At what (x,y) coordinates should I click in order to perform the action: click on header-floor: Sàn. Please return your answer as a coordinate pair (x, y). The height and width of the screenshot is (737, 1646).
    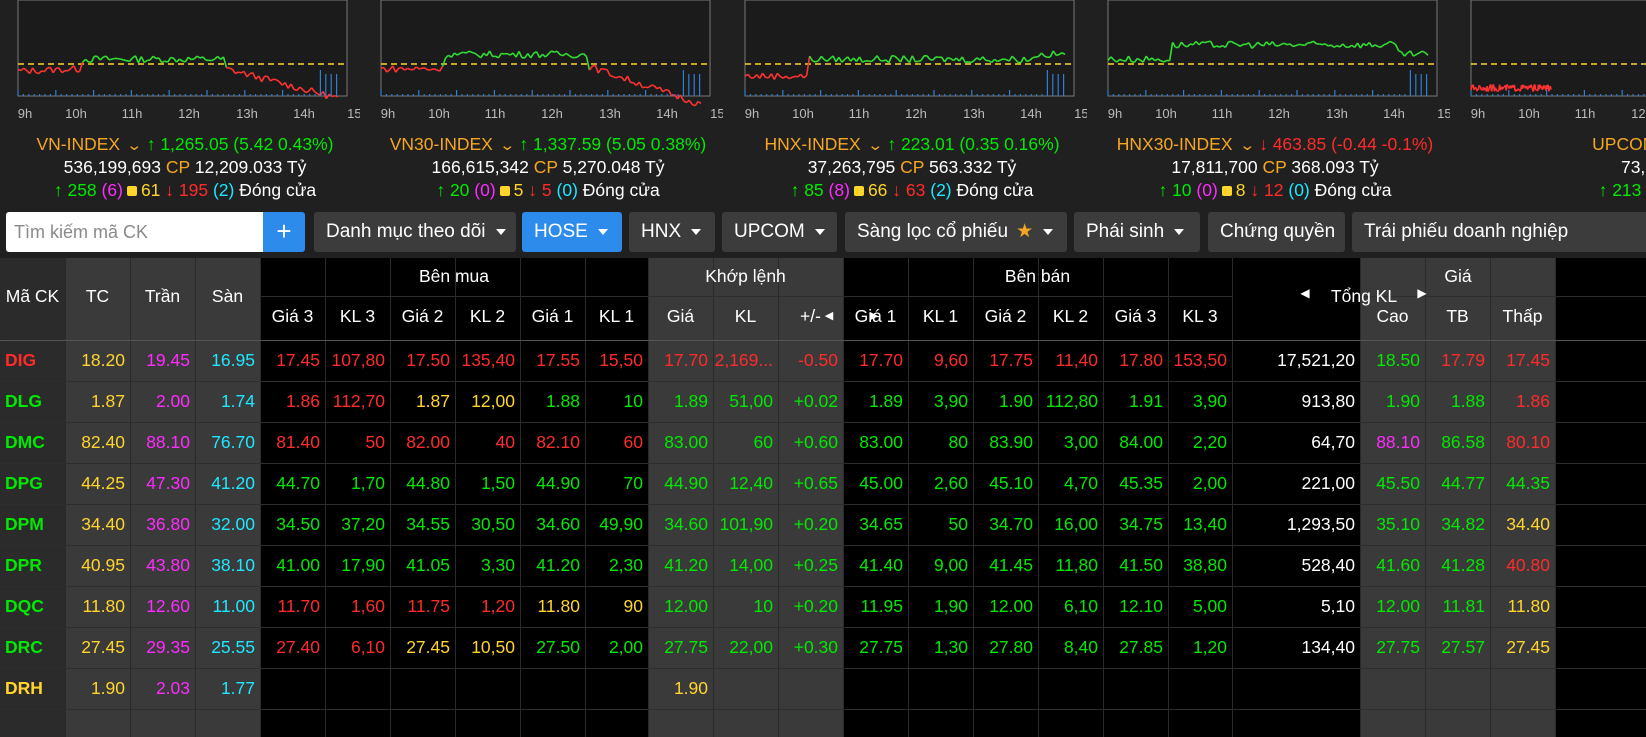
    Looking at the image, I should click on (227, 296).